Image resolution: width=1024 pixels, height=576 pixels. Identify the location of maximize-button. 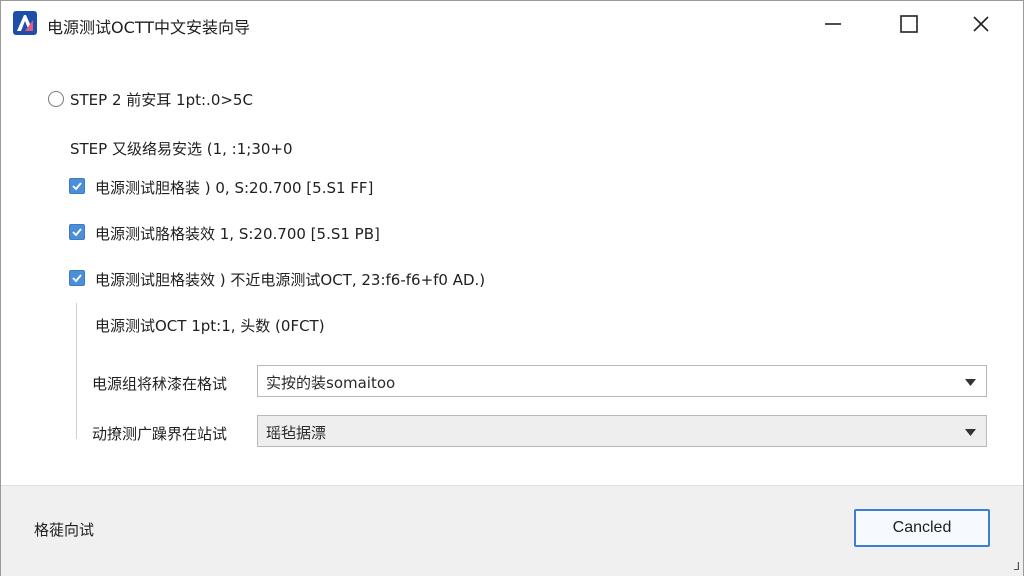
(909, 24).